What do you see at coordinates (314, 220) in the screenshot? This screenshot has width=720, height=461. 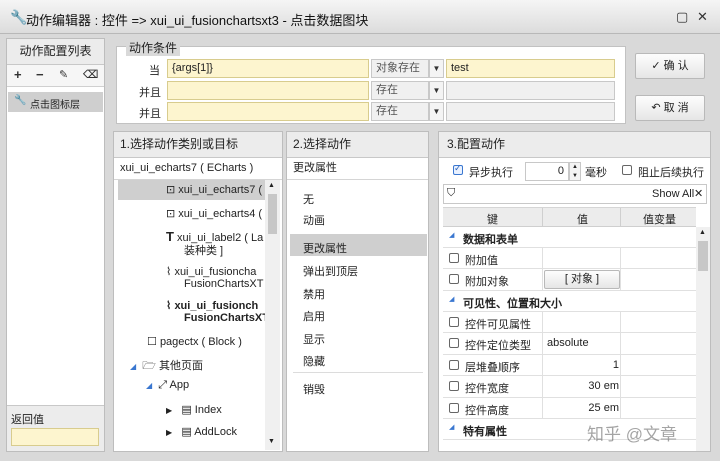 I see `action-item: 动画` at bounding box center [314, 220].